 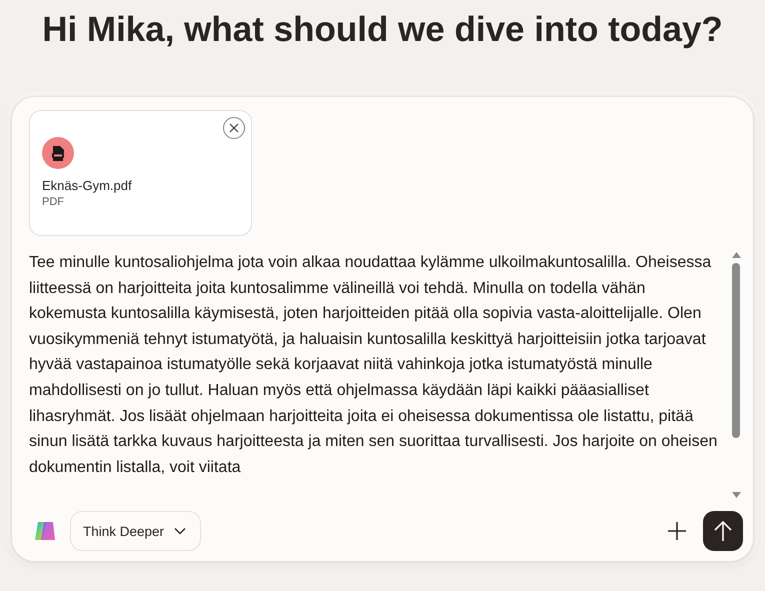 What do you see at coordinates (58, 153) in the screenshot?
I see `pdf-file-icon` at bounding box center [58, 153].